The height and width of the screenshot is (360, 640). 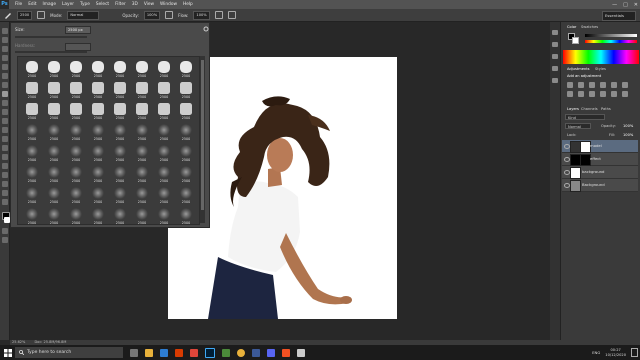 I want to click on quick-select-tool-icon, so click(x=5, y=58).